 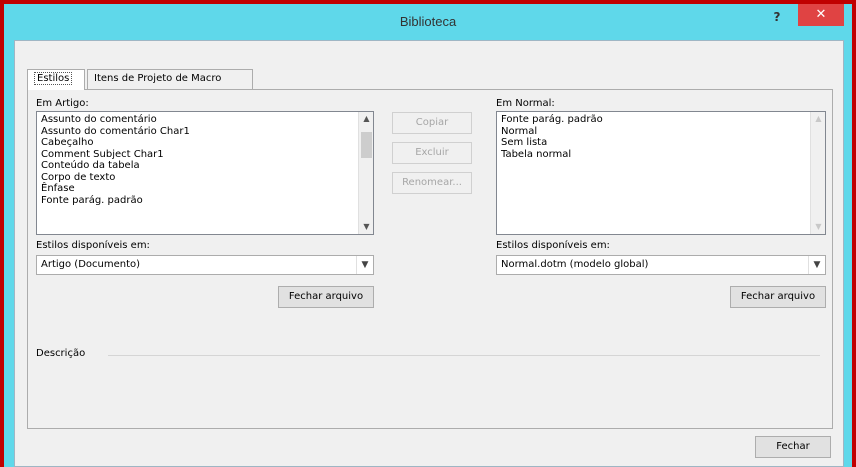 I want to click on list-item: Sem lista, so click(x=655, y=143).